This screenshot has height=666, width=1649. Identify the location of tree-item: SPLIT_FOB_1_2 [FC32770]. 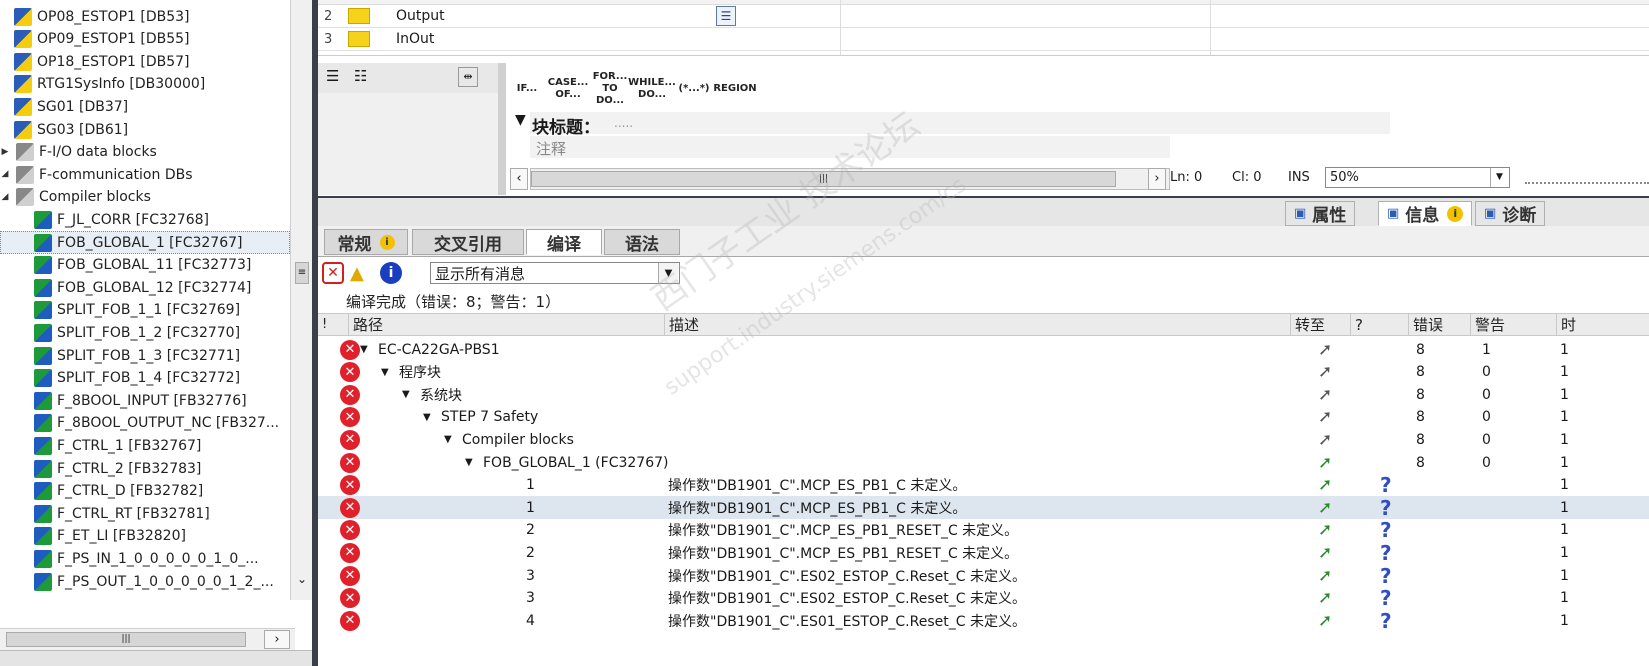
(145, 332).